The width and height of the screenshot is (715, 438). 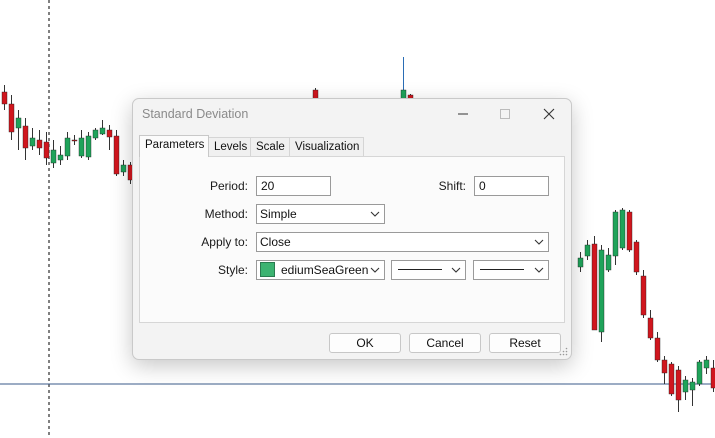 I want to click on minimize-icon, so click(x=463, y=114).